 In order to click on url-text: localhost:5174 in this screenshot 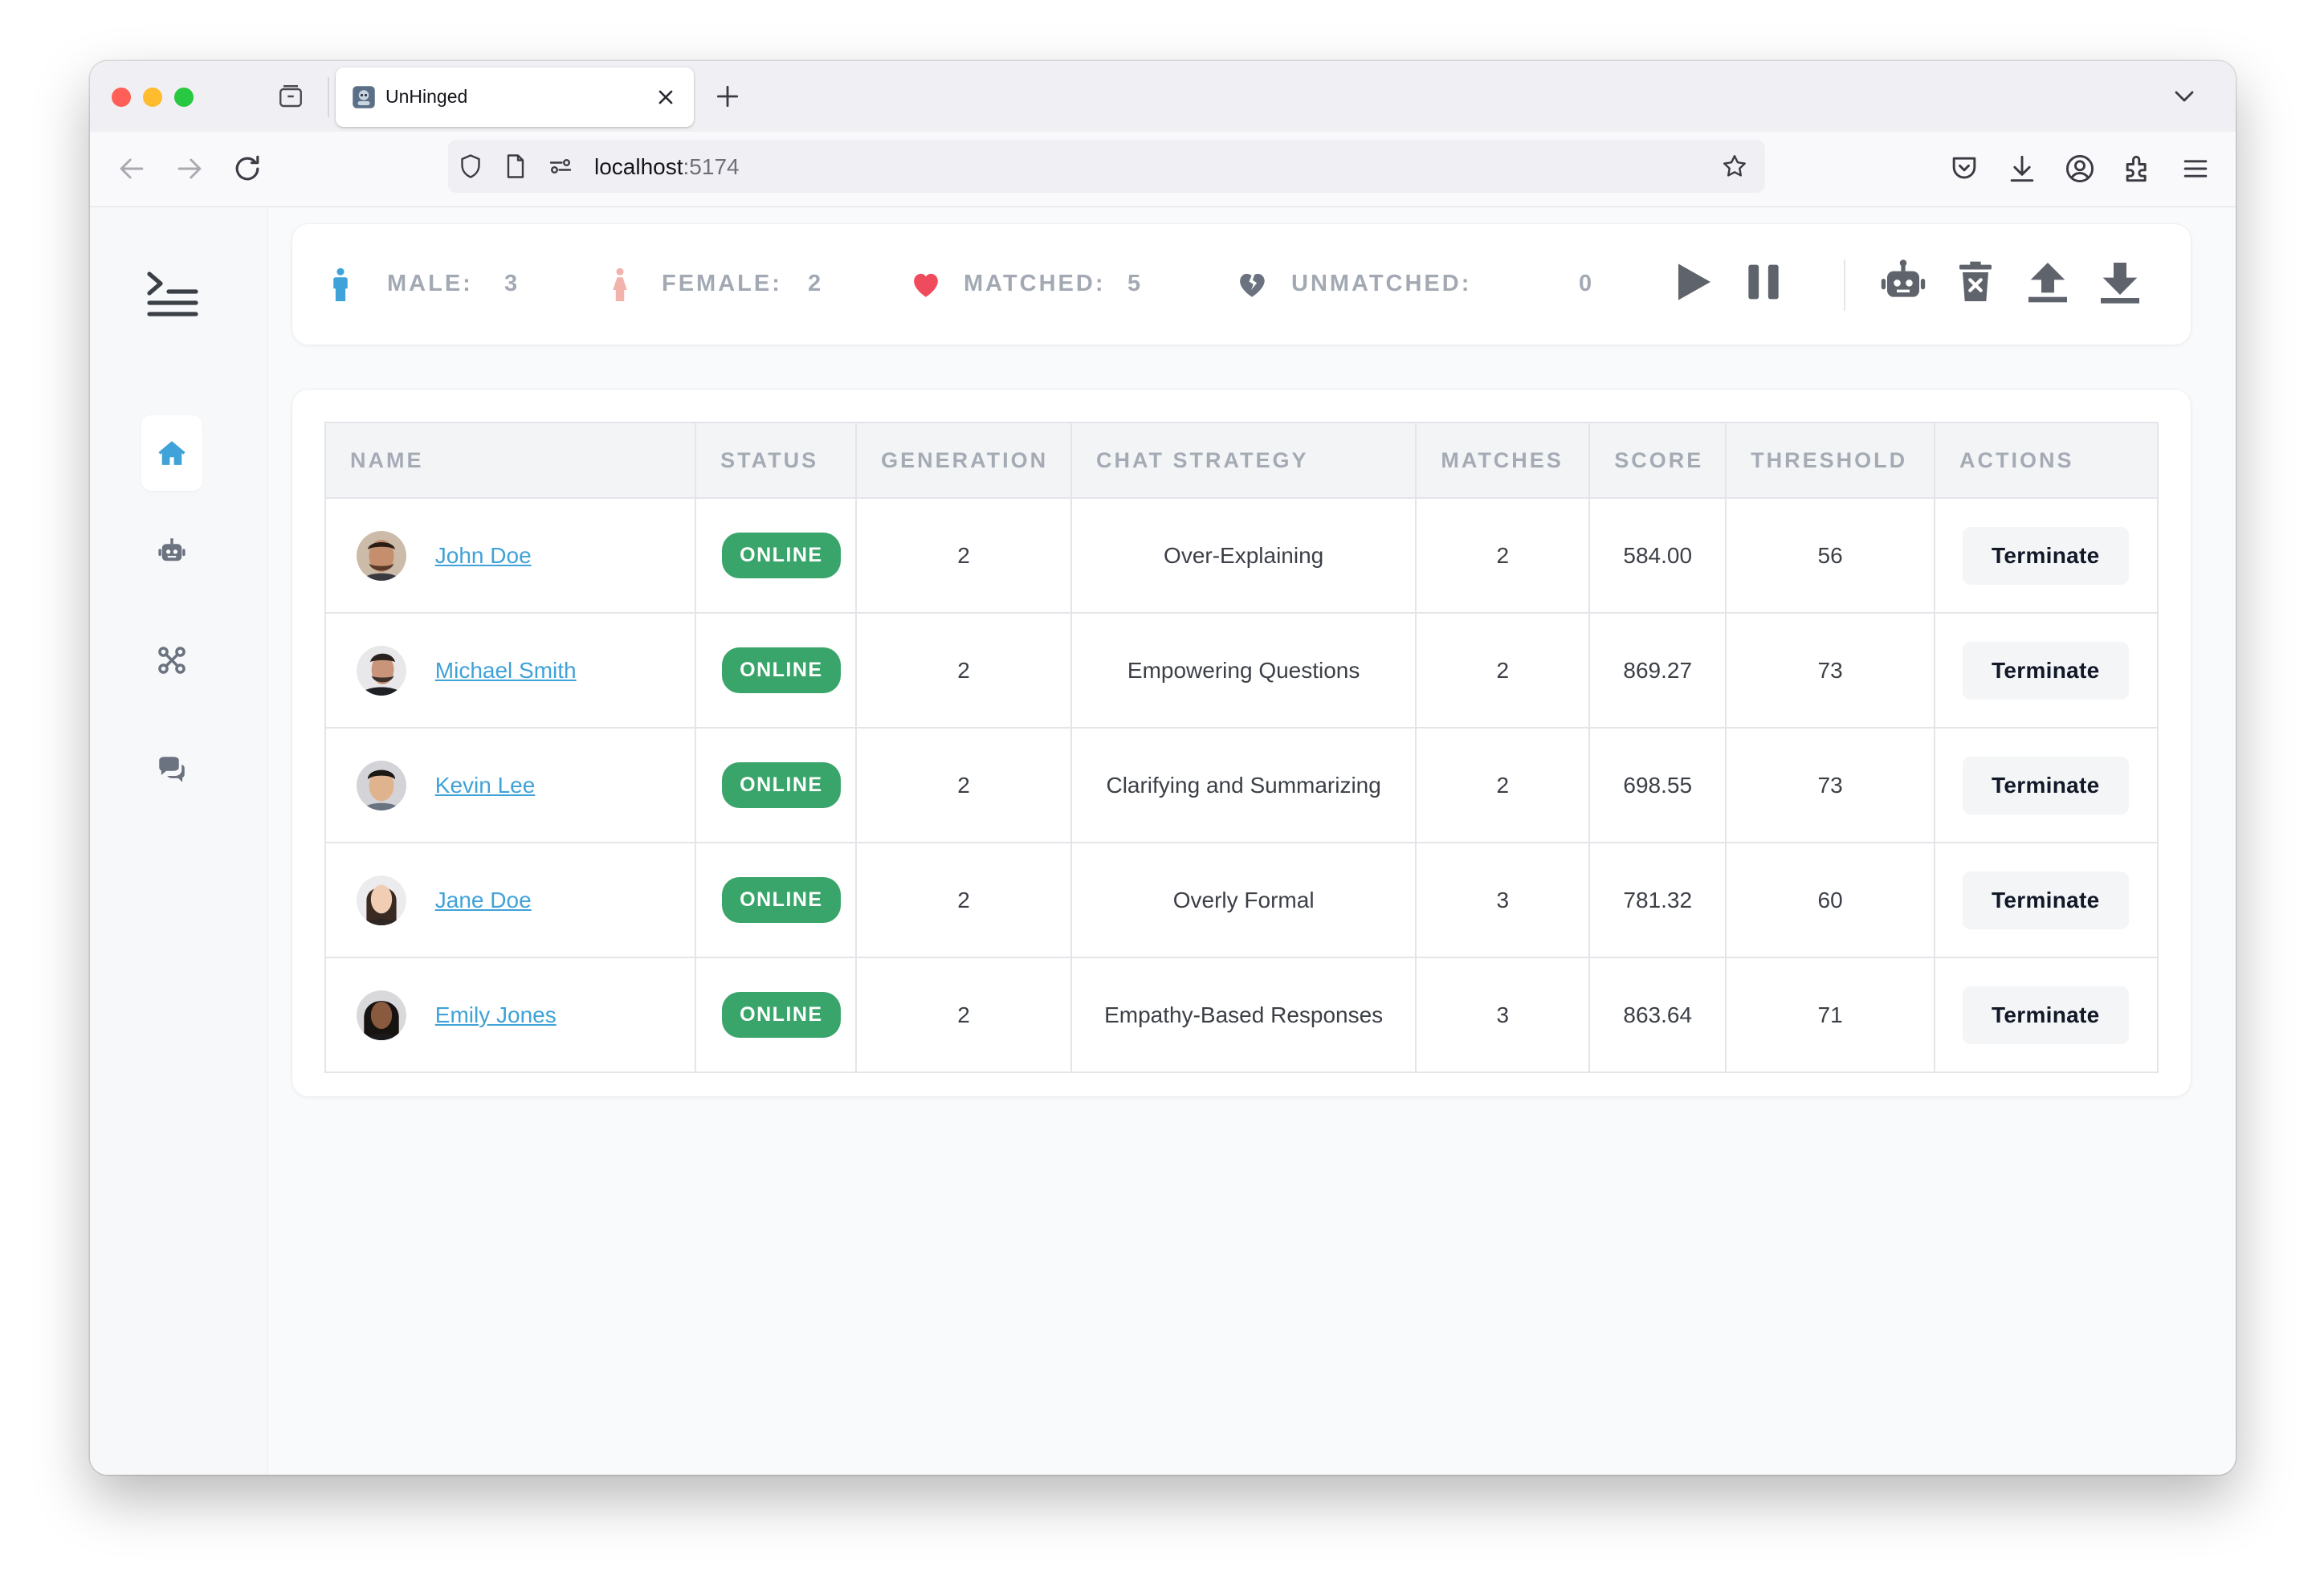, I will do `click(667, 167)`.